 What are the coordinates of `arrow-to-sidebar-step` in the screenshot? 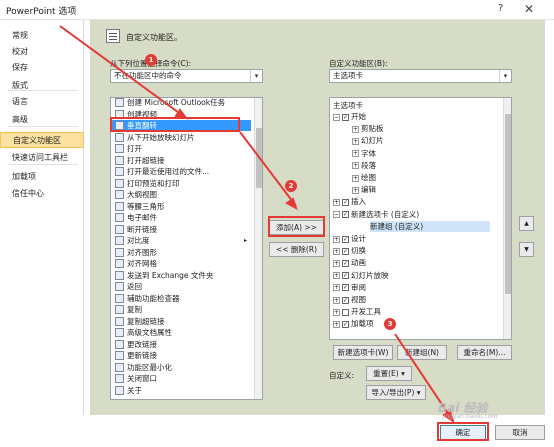 It's located at (123, 72).